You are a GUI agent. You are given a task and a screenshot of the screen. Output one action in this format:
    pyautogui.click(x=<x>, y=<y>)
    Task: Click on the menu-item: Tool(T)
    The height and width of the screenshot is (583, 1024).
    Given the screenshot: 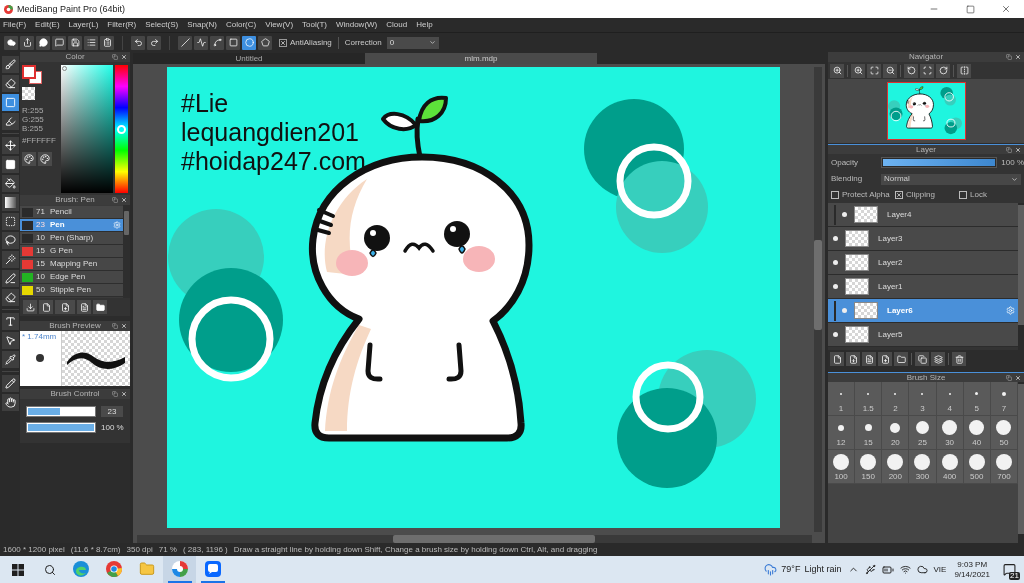 What is the action you would take?
    pyautogui.click(x=314, y=25)
    